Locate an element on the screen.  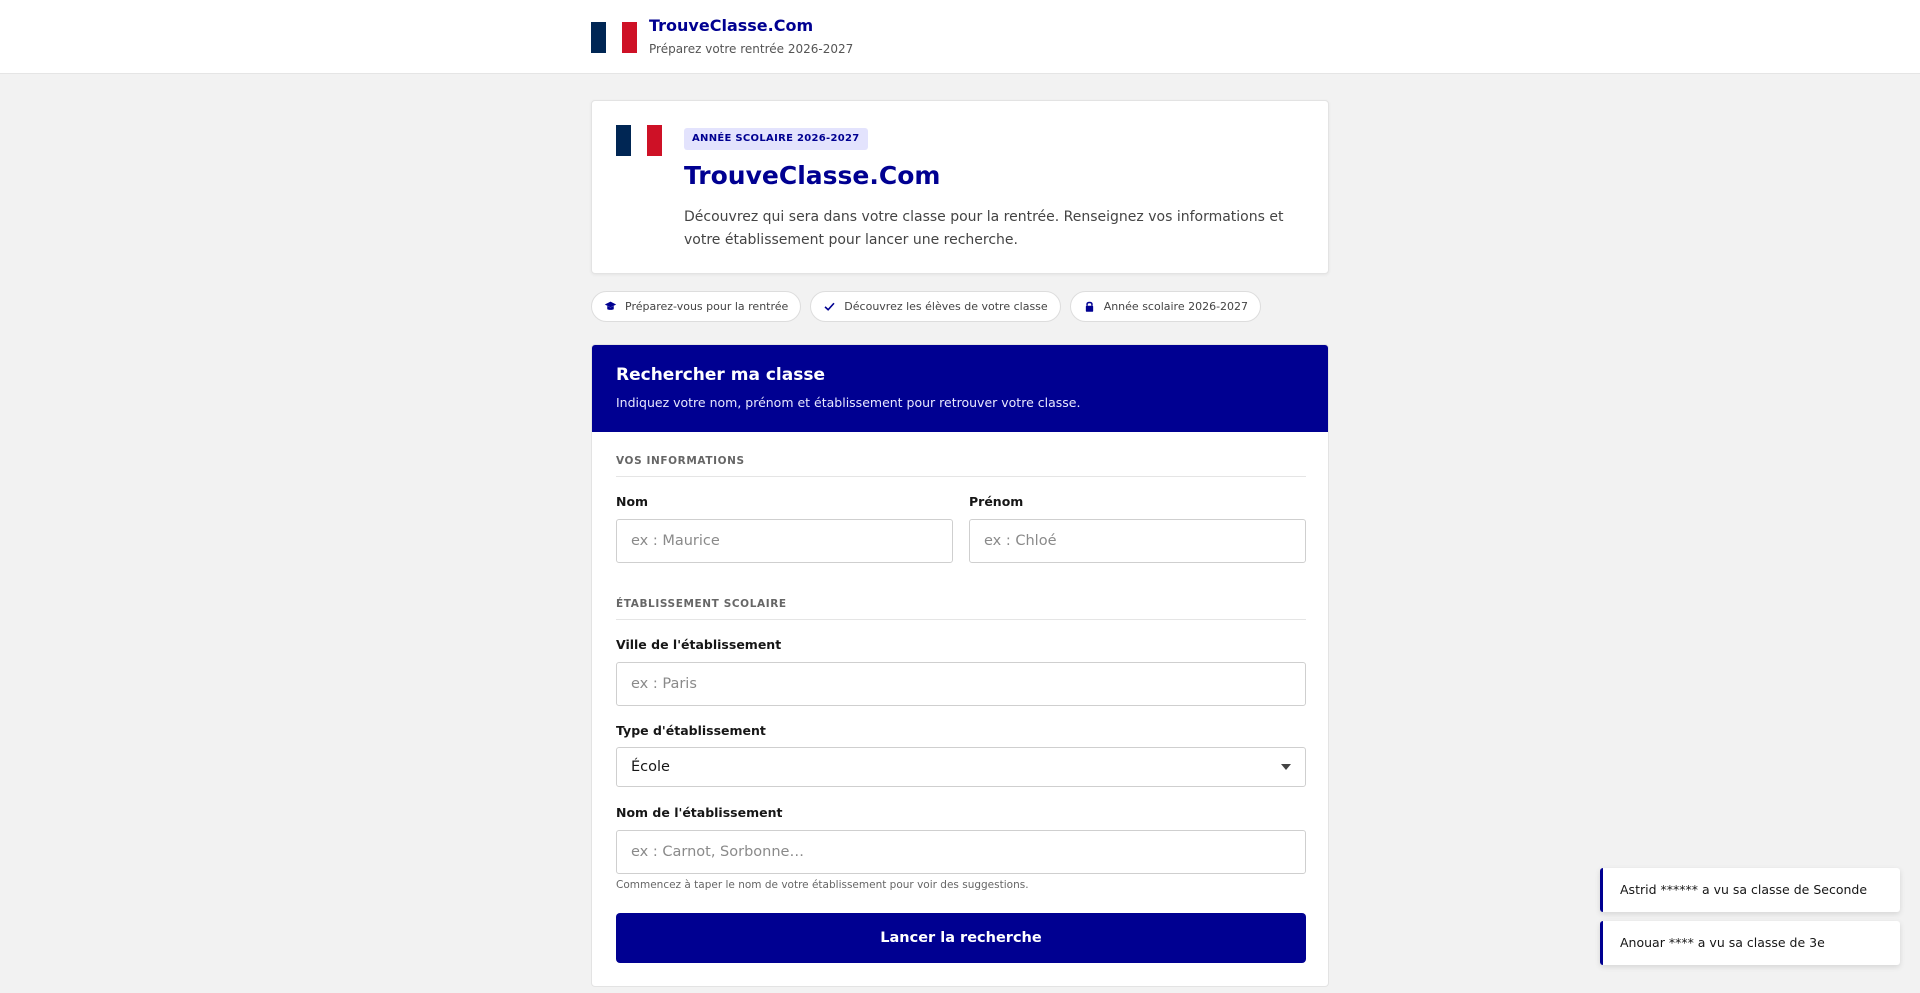
prenom-input is located at coordinates (1137, 541).